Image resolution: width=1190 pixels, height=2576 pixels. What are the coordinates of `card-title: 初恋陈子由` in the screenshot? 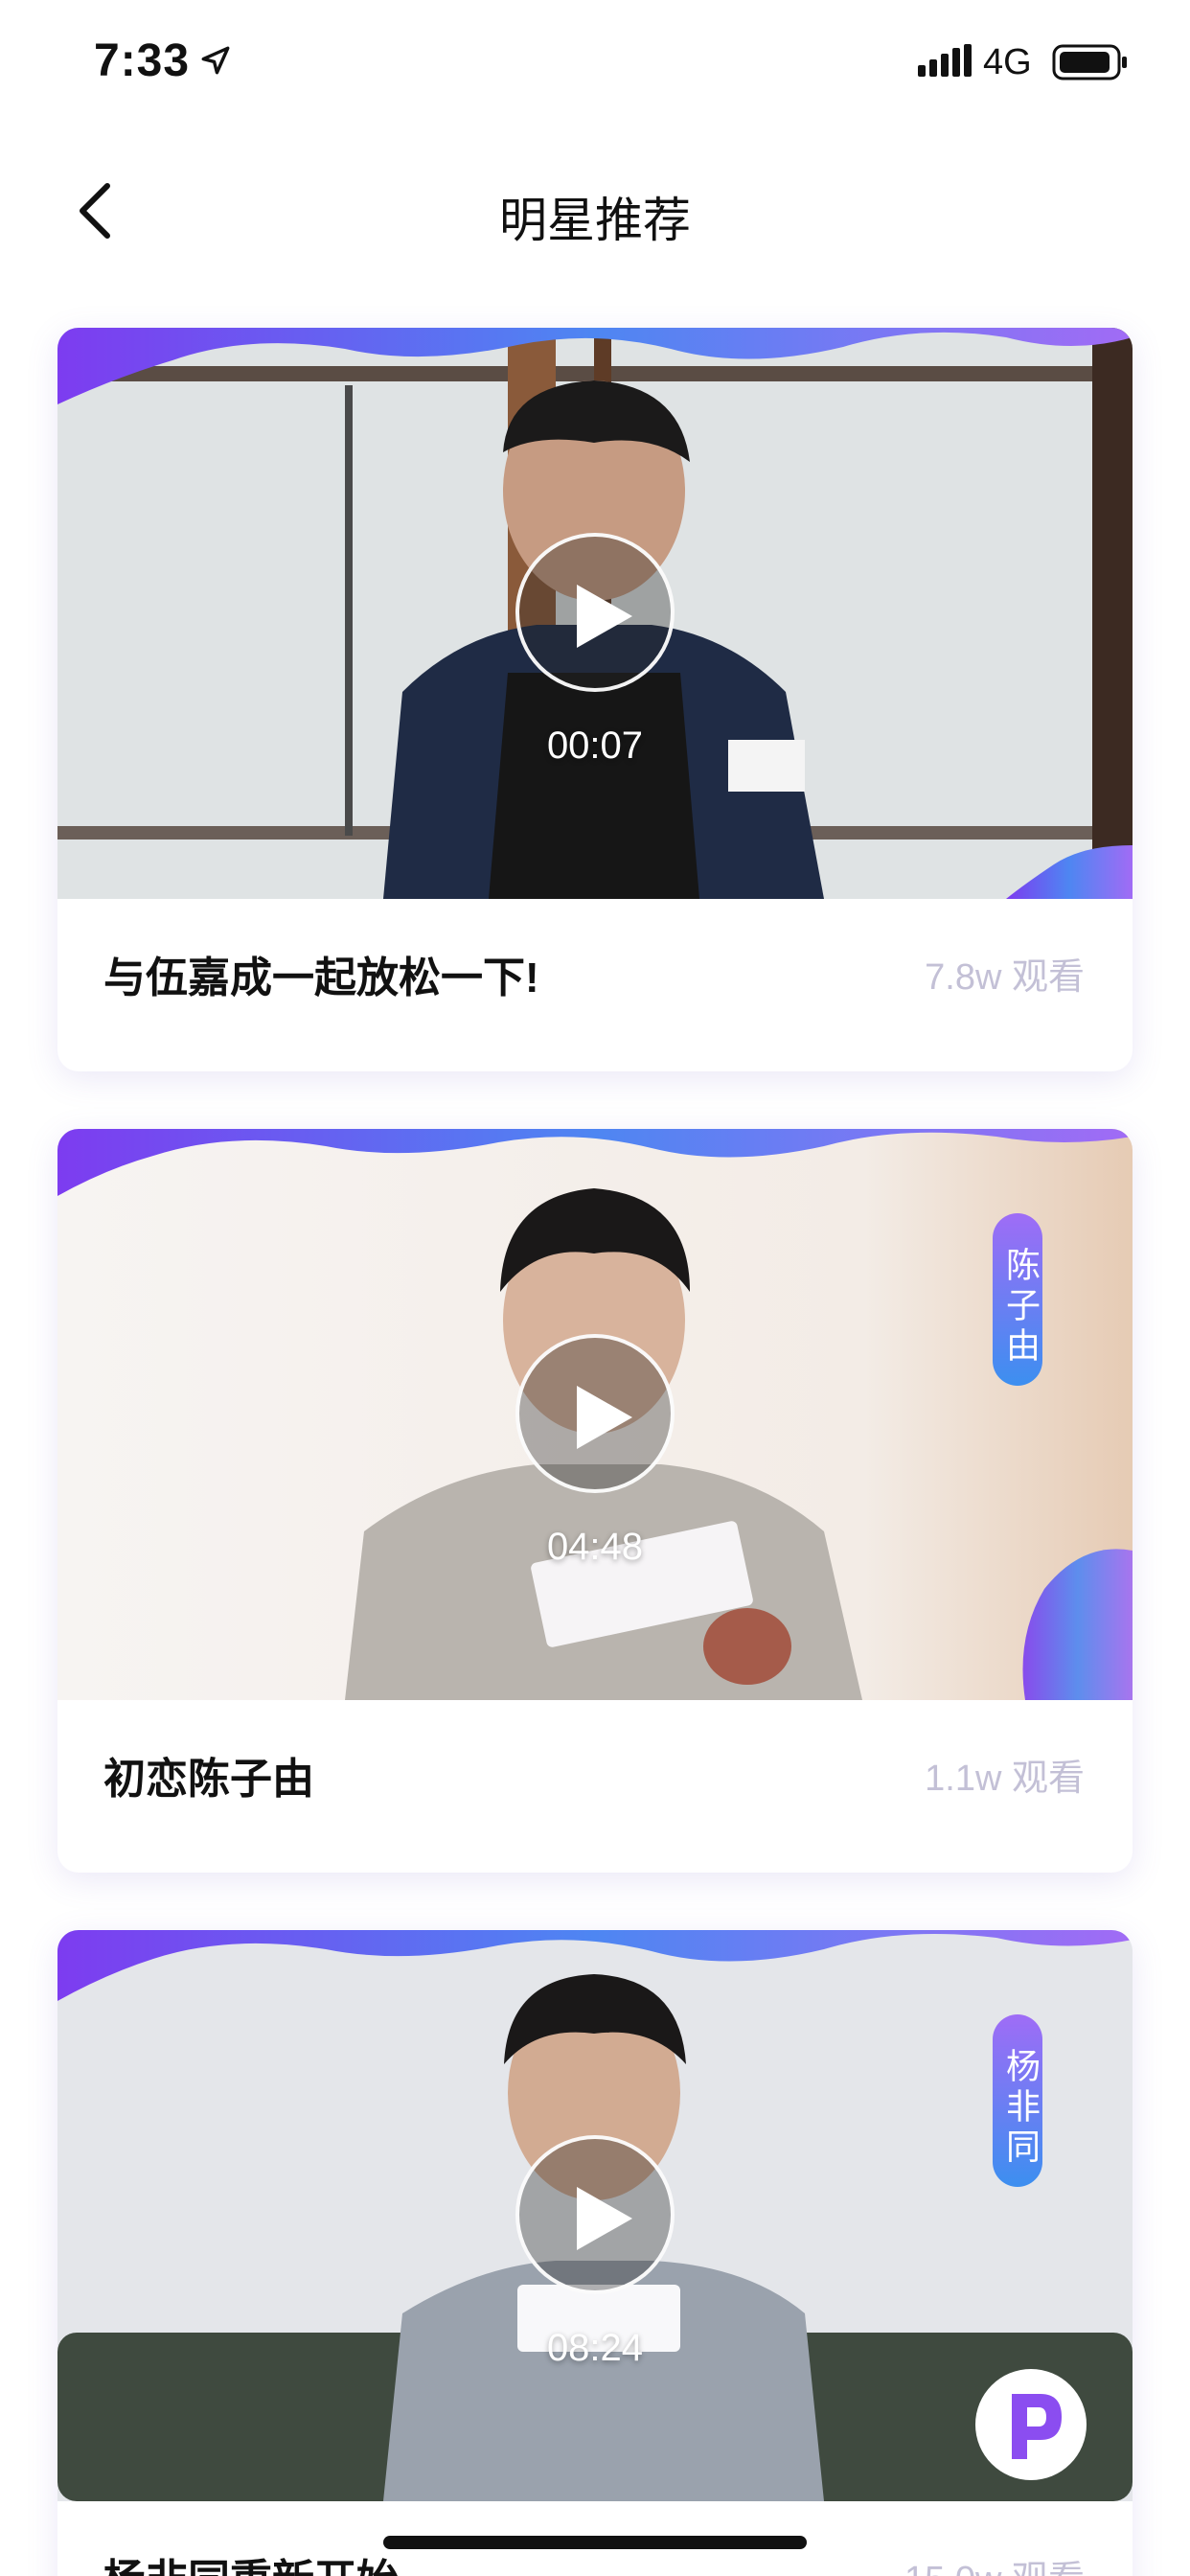 It's located at (209, 1779).